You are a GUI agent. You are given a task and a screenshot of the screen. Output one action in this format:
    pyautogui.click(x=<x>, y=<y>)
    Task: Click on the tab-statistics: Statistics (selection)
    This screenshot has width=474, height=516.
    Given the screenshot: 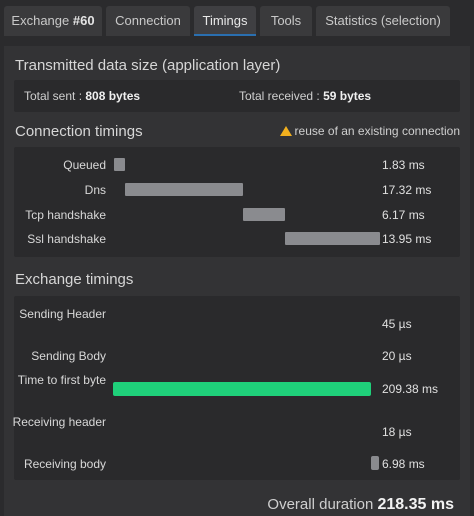 What is the action you would take?
    pyautogui.click(x=383, y=21)
    